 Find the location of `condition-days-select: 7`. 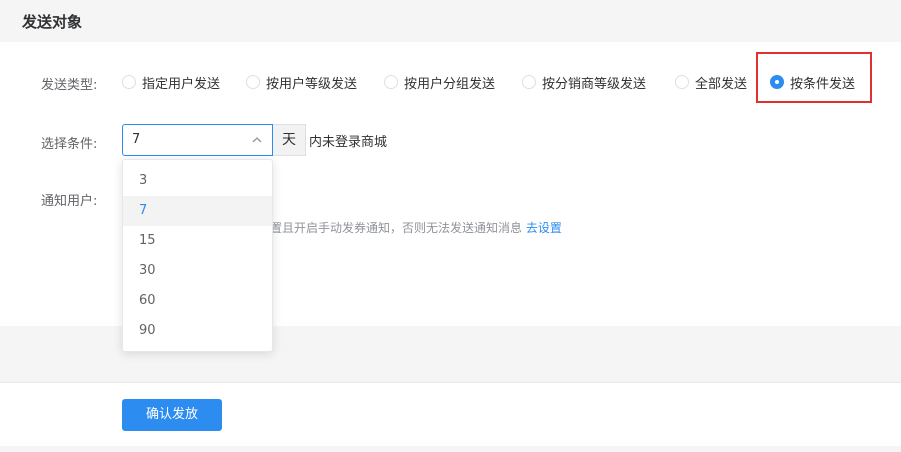

condition-days-select: 7 is located at coordinates (197, 140).